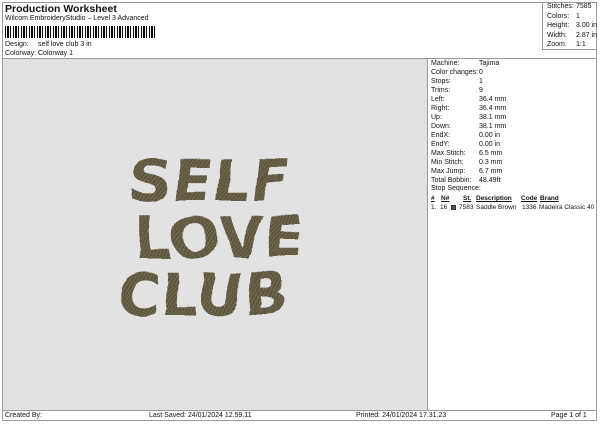 This screenshot has width=600, height=424. Describe the element at coordinates (451, 180) in the screenshot. I see `info-label: Total Bobbin:` at that location.